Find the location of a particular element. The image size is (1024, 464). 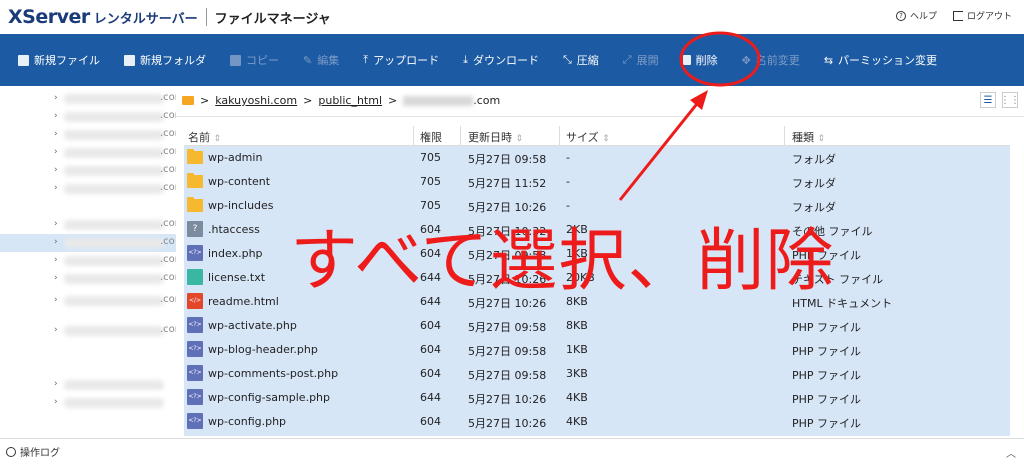

file-type: HTML ドキュメント is located at coordinates (842, 303).